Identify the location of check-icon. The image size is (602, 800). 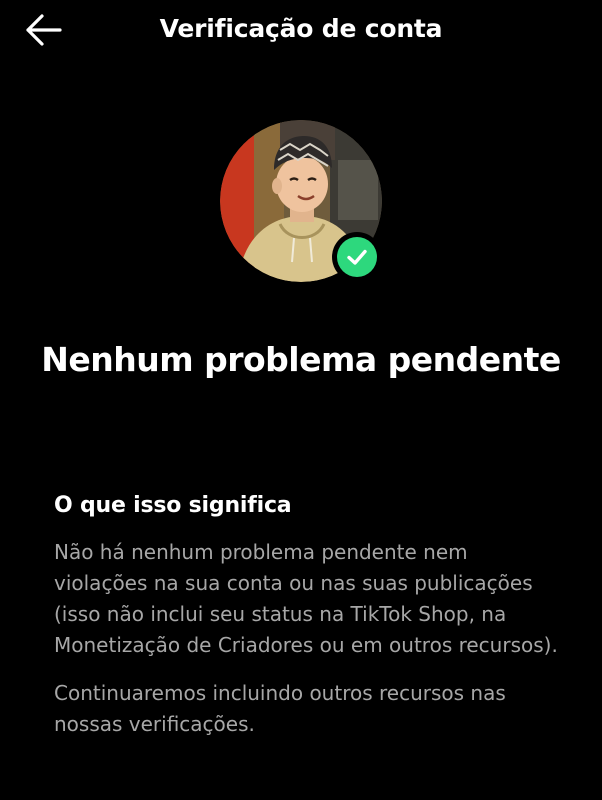
(357, 257).